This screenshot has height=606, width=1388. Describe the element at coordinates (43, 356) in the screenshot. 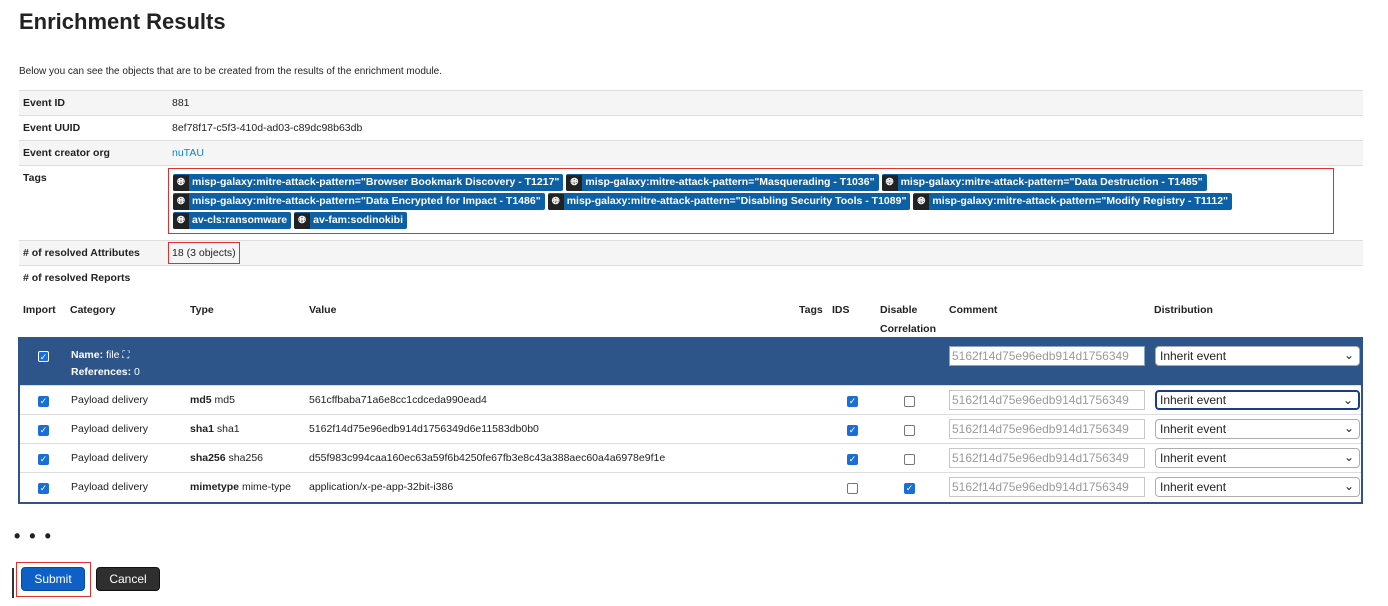

I see `object-import-checkbox: ✓` at that location.